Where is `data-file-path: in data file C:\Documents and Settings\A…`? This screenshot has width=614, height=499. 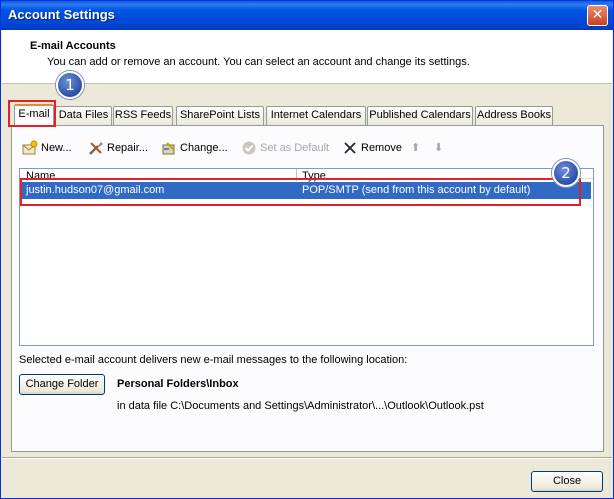
data-file-path: in data file C:\Documents and Settings\A… is located at coordinates (300, 406).